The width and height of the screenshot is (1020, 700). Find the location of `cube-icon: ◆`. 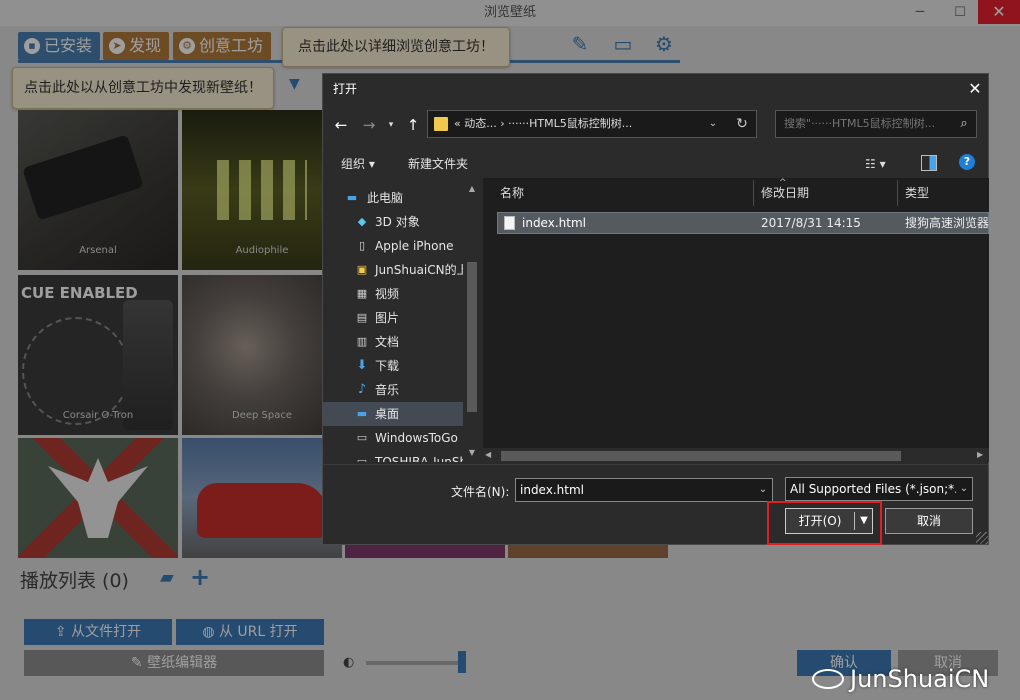

cube-icon: ◆ is located at coordinates (362, 221).